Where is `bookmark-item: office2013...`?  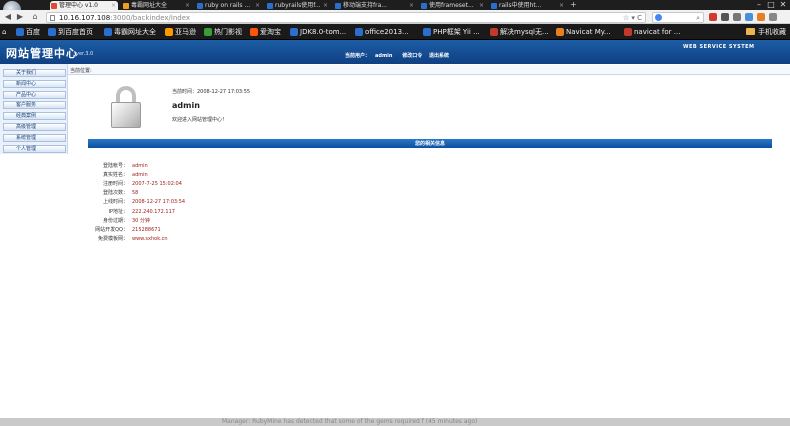 bookmark-item: office2013... is located at coordinates (382, 32).